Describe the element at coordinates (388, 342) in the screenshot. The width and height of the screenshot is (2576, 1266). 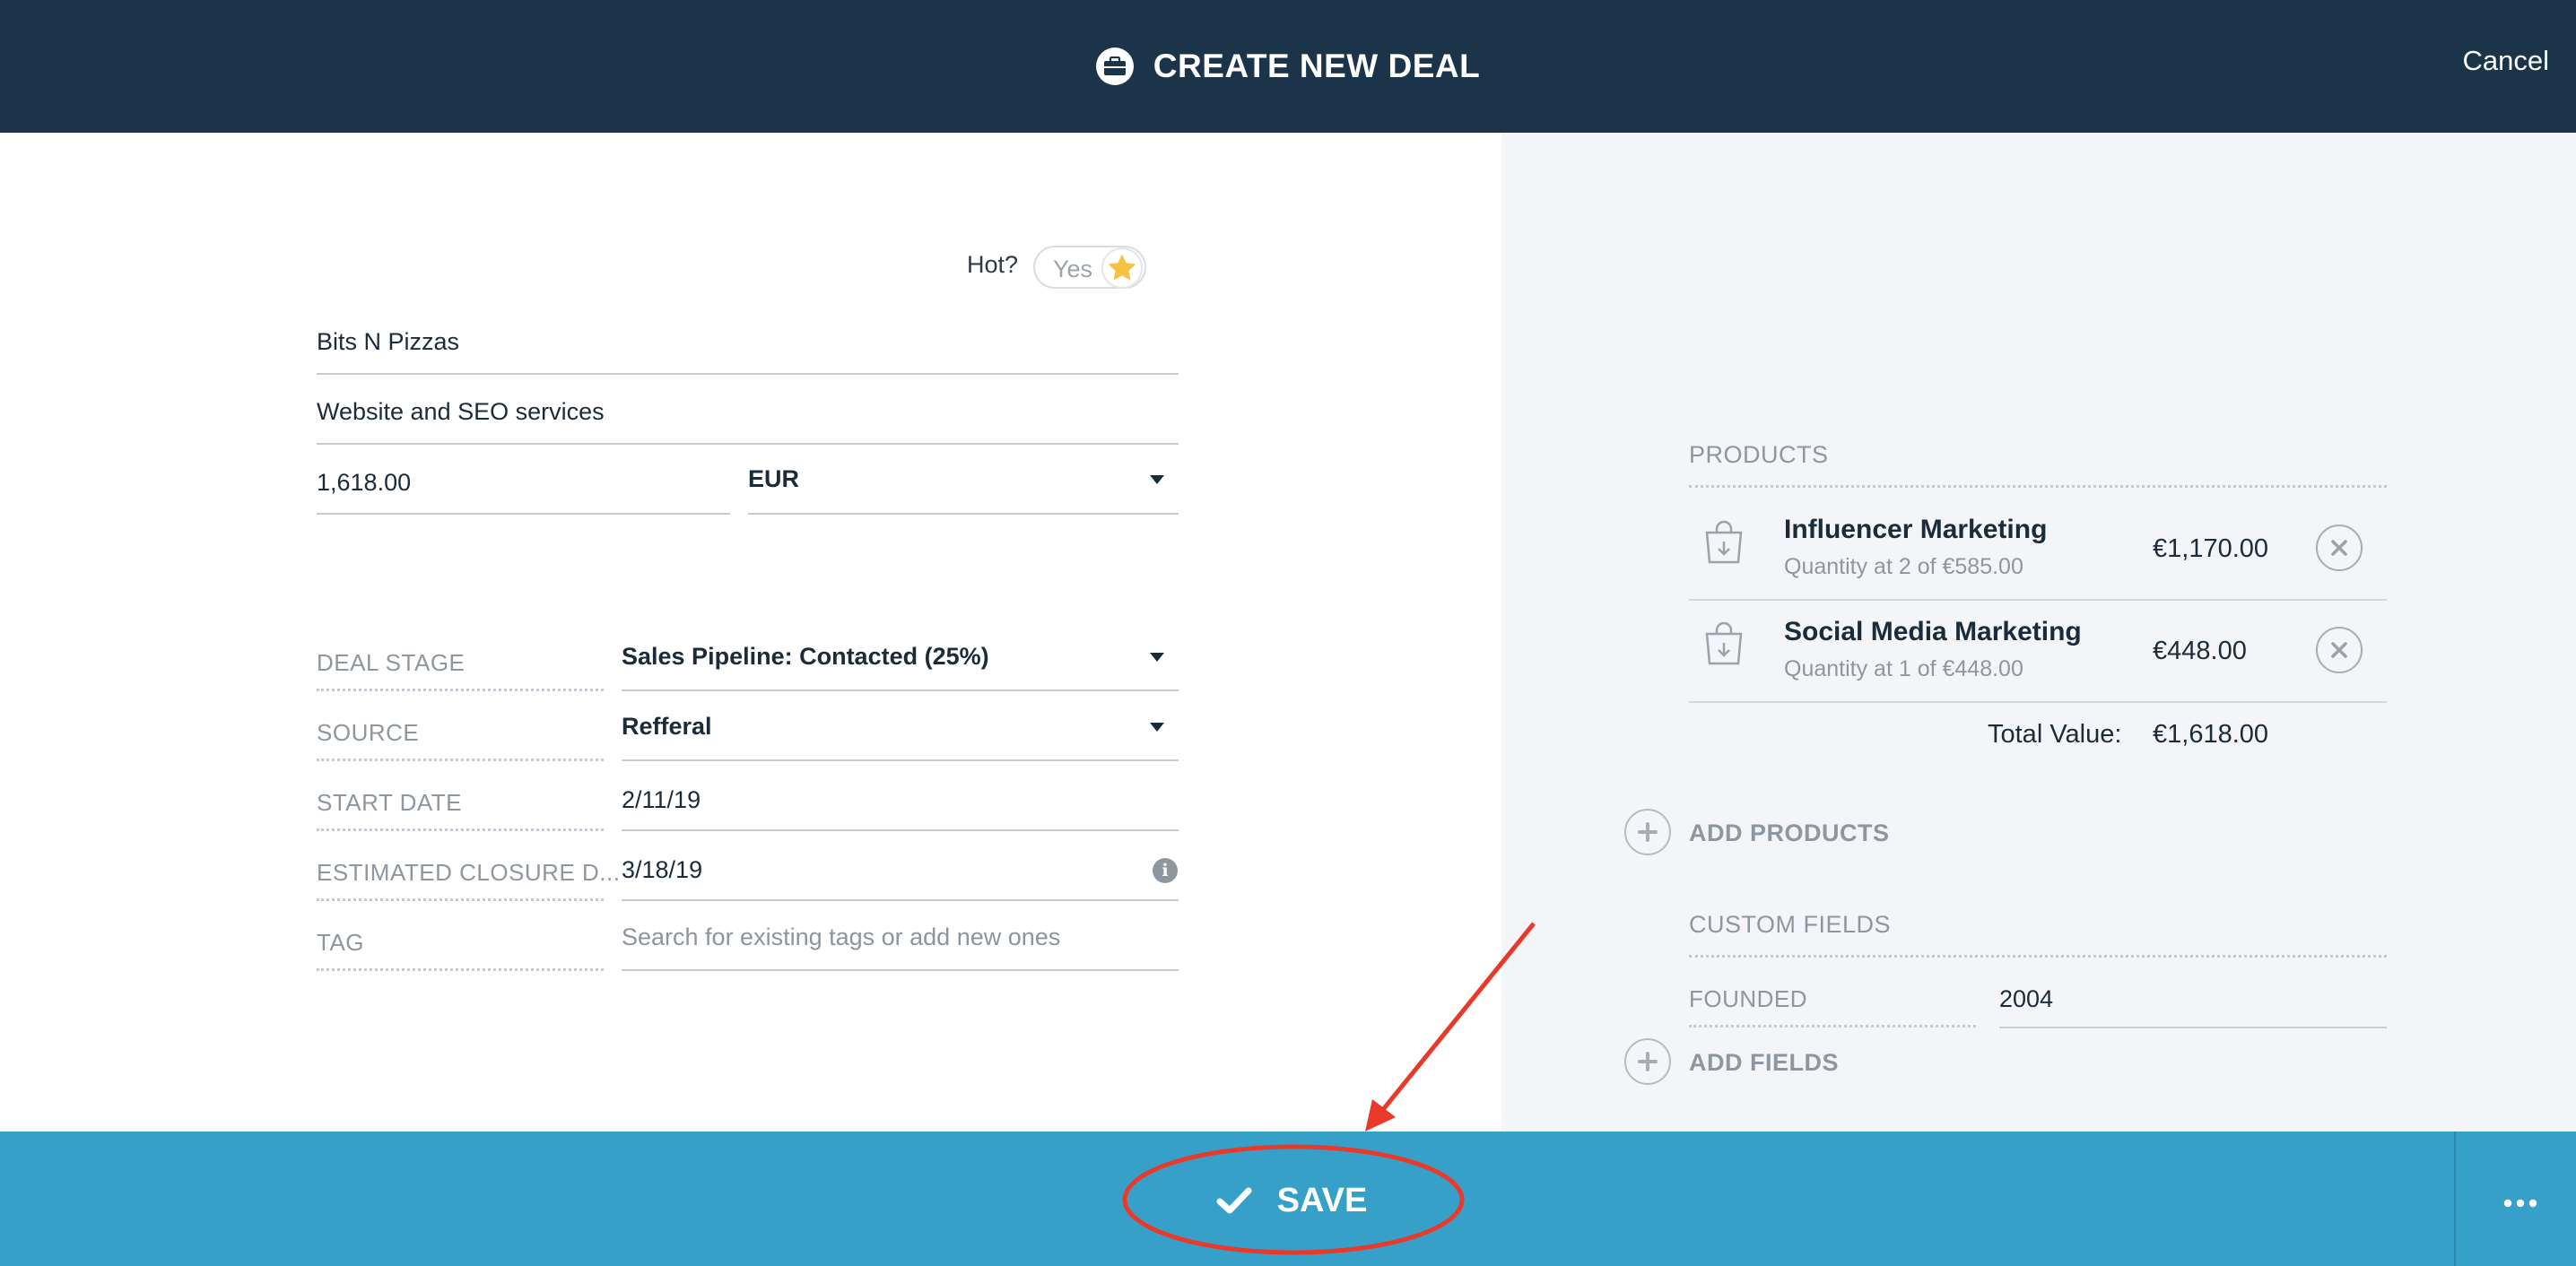
I see `company-field: Bits N Pizzas` at that location.